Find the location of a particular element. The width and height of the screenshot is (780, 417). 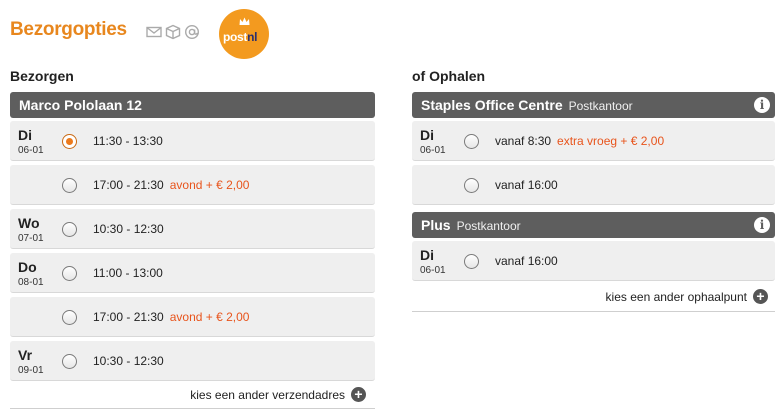

slot-time-container: 11:30 - 13:30 is located at coordinates (128, 141).